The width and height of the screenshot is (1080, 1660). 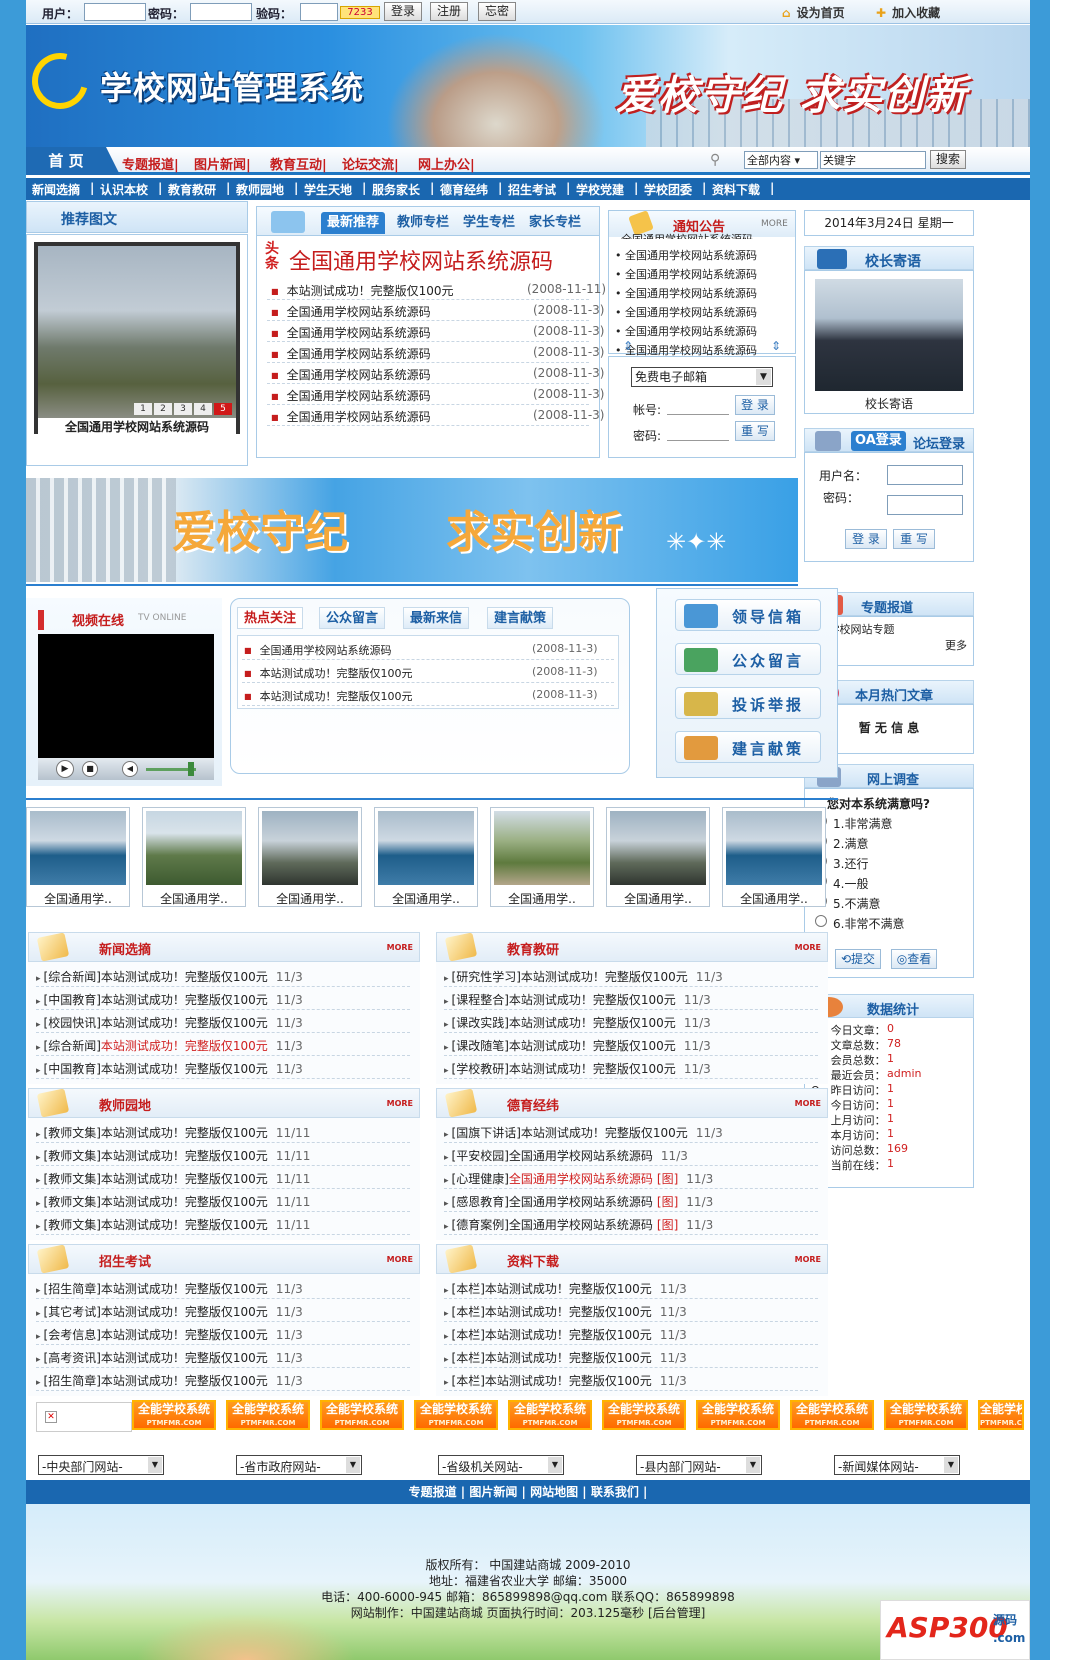 What do you see at coordinates (150, 163) in the screenshot?
I see `nav-topics: 专题报道|` at bounding box center [150, 163].